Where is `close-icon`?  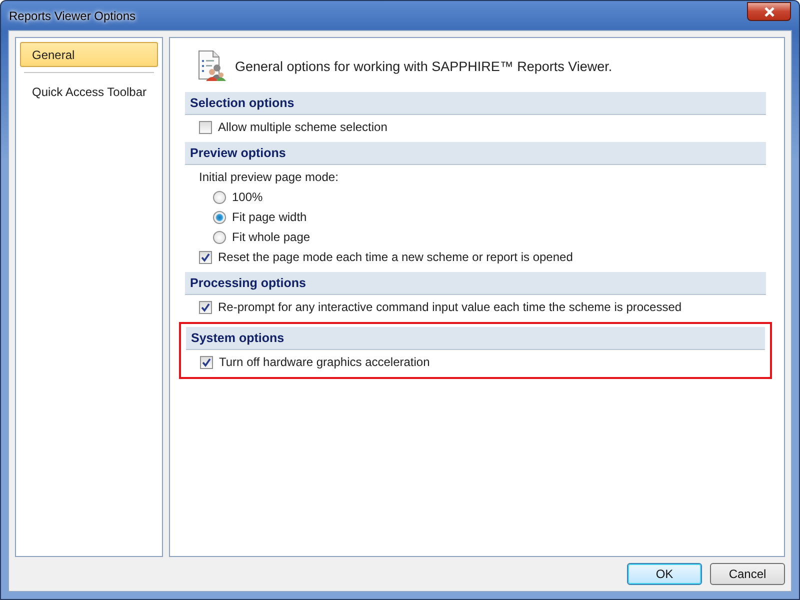 close-icon is located at coordinates (769, 11).